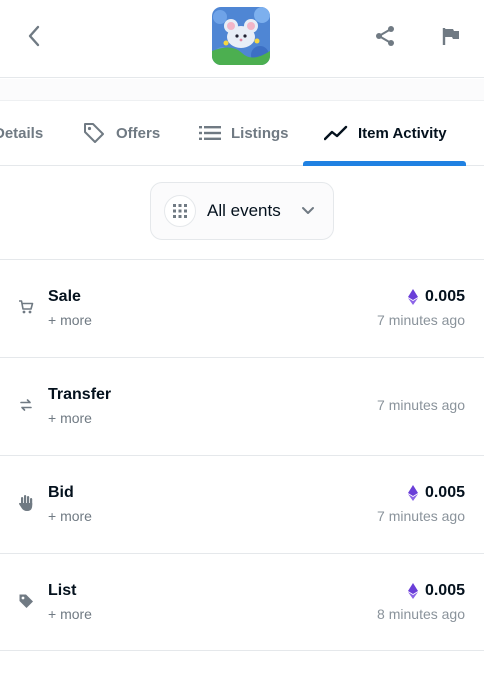 The width and height of the screenshot is (484, 680). I want to click on chevron-left-icon, so click(34, 36).